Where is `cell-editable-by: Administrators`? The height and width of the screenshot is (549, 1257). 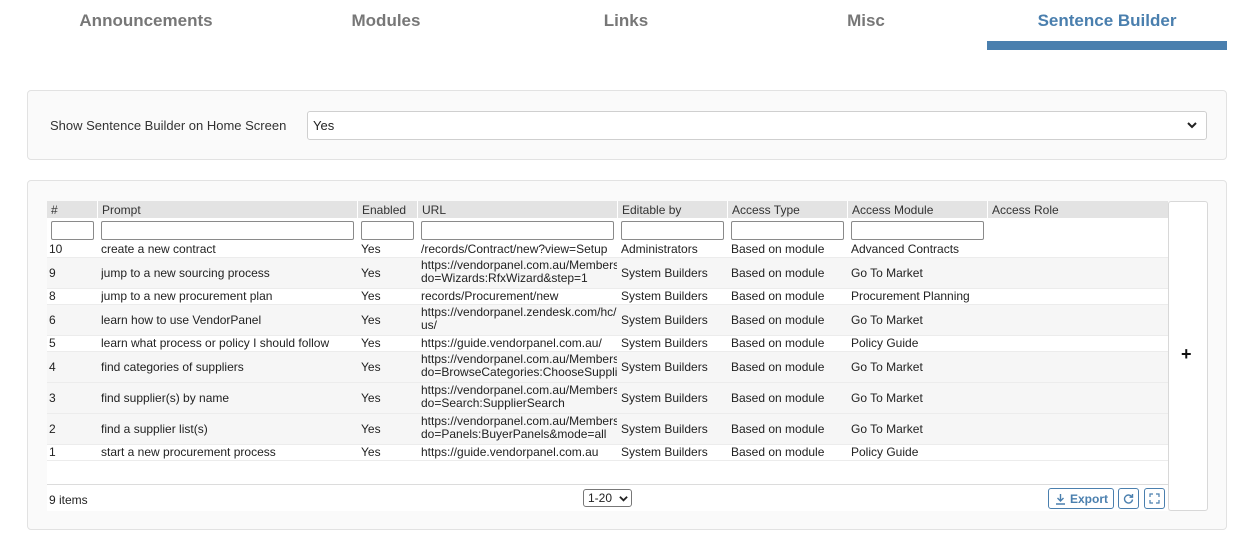 cell-editable-by: Administrators is located at coordinates (659, 249).